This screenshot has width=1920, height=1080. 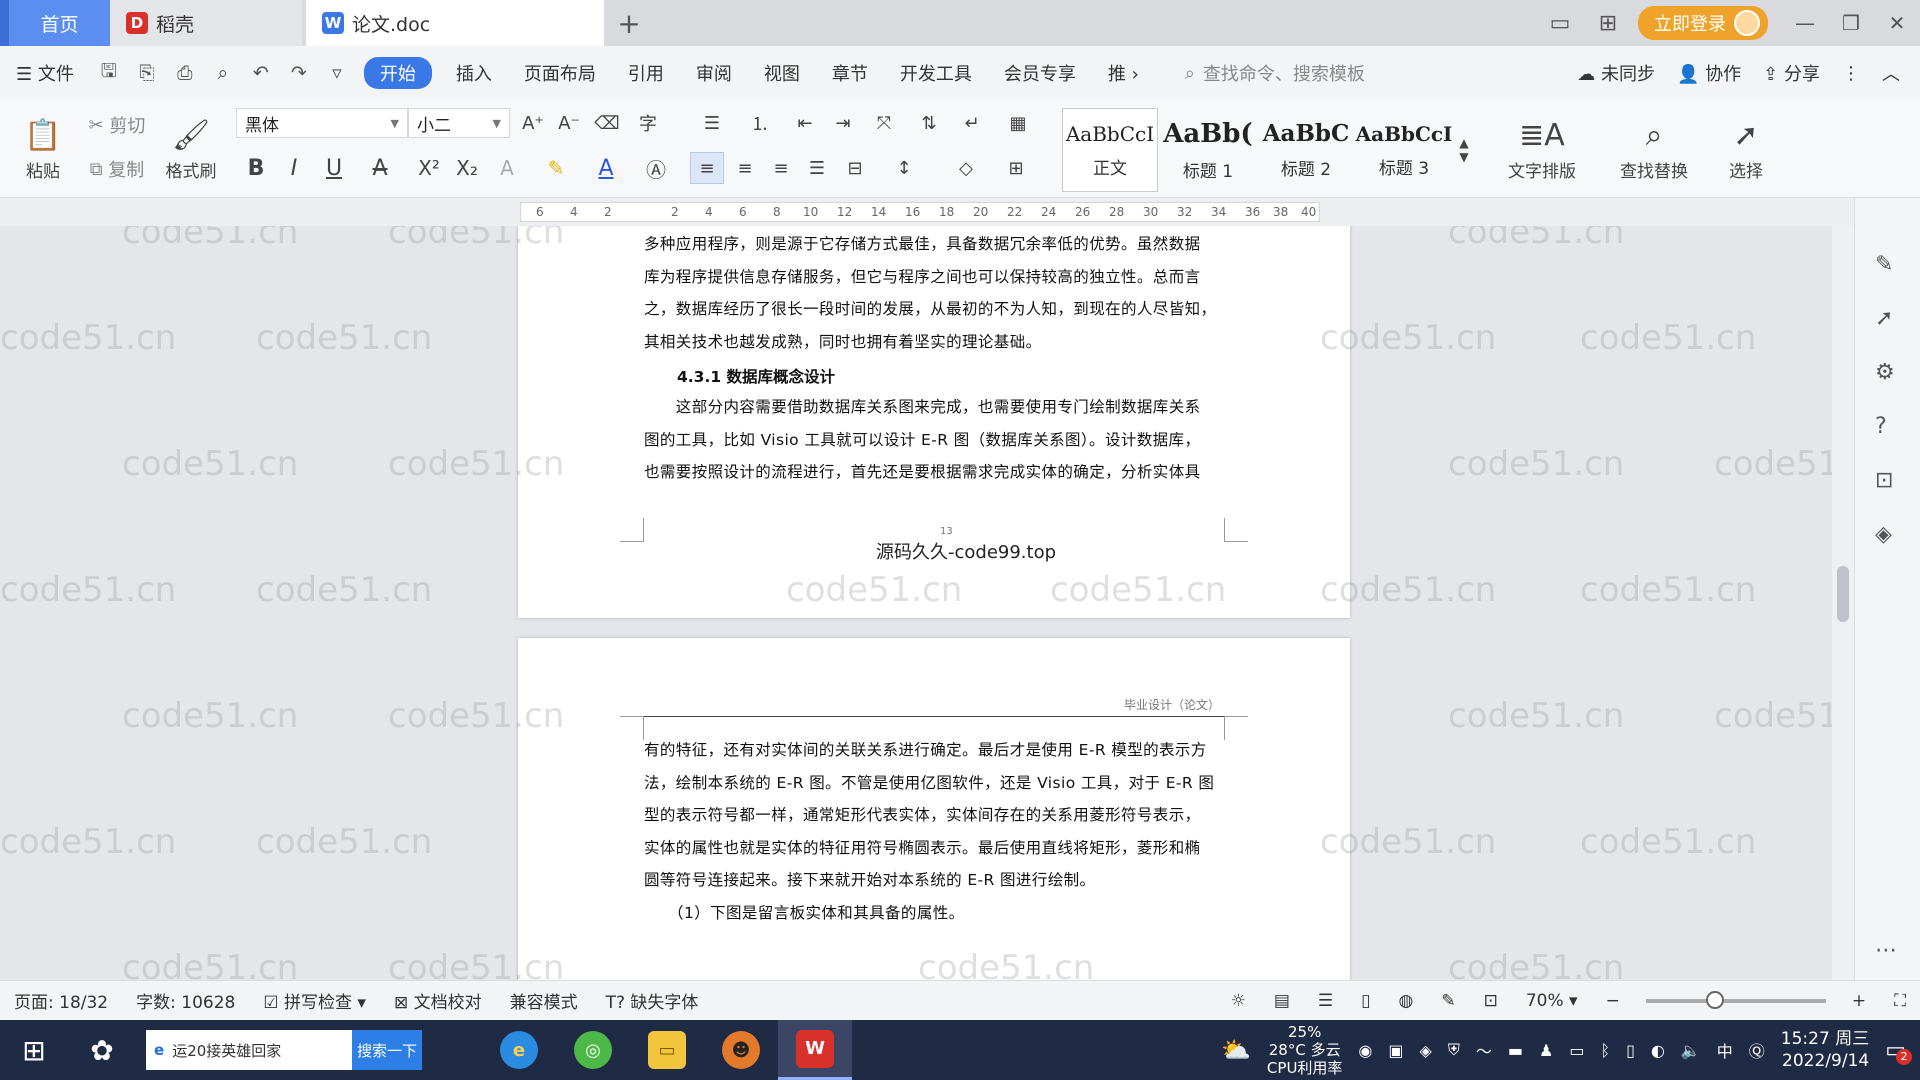 I want to click on menu-tab-page-layout: 页面布局, so click(x=560, y=73).